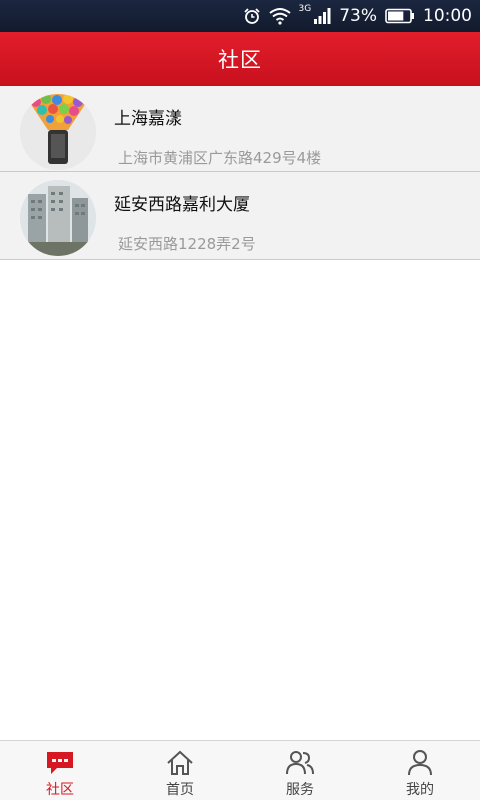 The height and width of the screenshot is (800, 480). I want to click on tab-home: 首页, so click(180, 770).